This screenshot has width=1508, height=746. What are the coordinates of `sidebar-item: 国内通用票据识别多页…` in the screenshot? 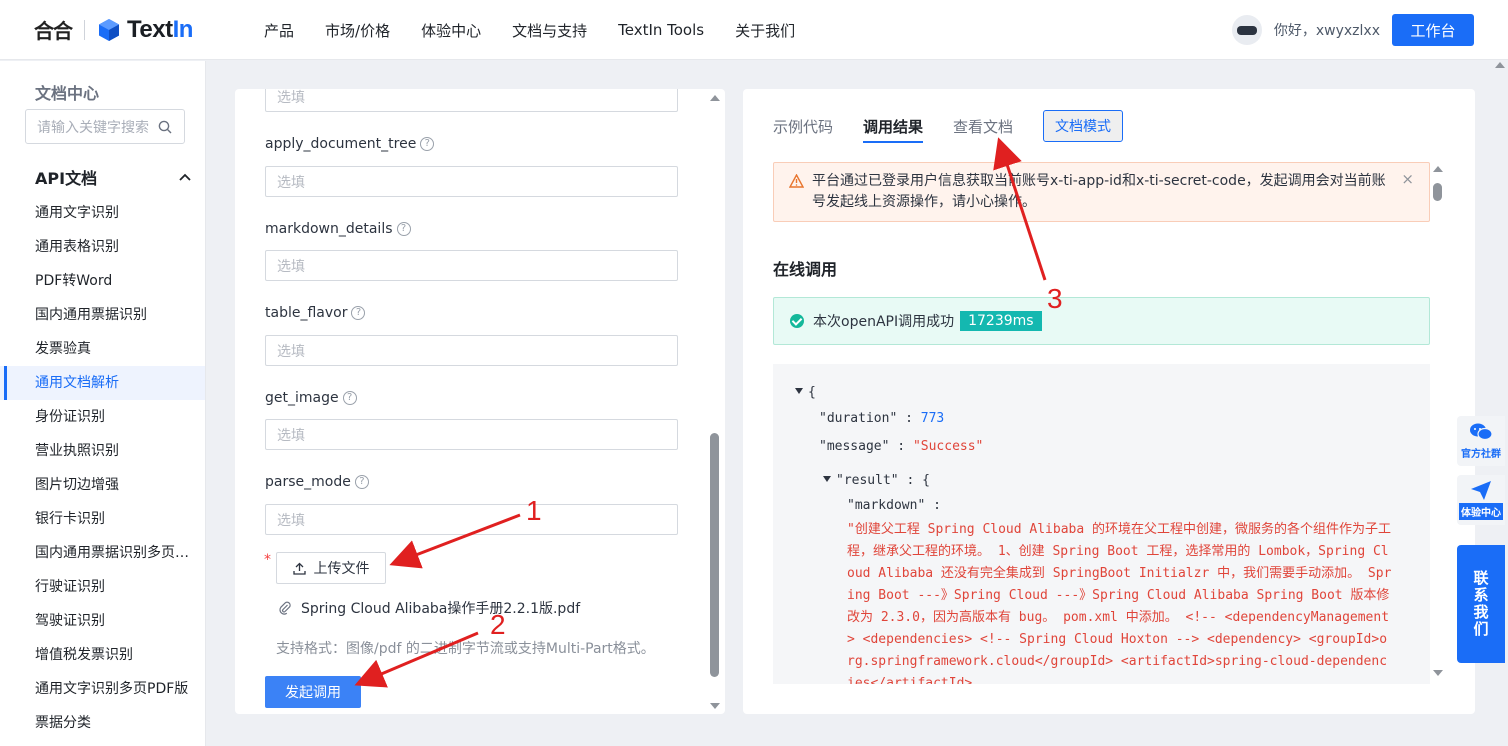 It's located at (102, 553).